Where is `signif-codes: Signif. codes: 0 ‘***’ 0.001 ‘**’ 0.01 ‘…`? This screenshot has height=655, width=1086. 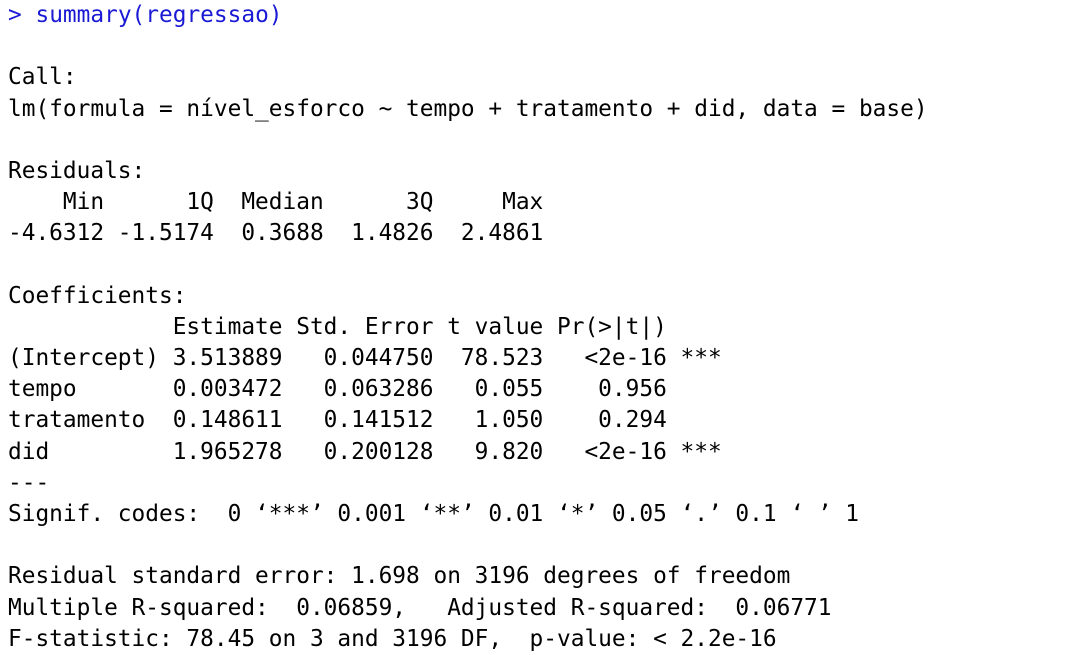
signif-codes: Signif. codes: 0 ‘***’ 0.001 ‘**’ 0.01 ‘… is located at coordinates (433, 514).